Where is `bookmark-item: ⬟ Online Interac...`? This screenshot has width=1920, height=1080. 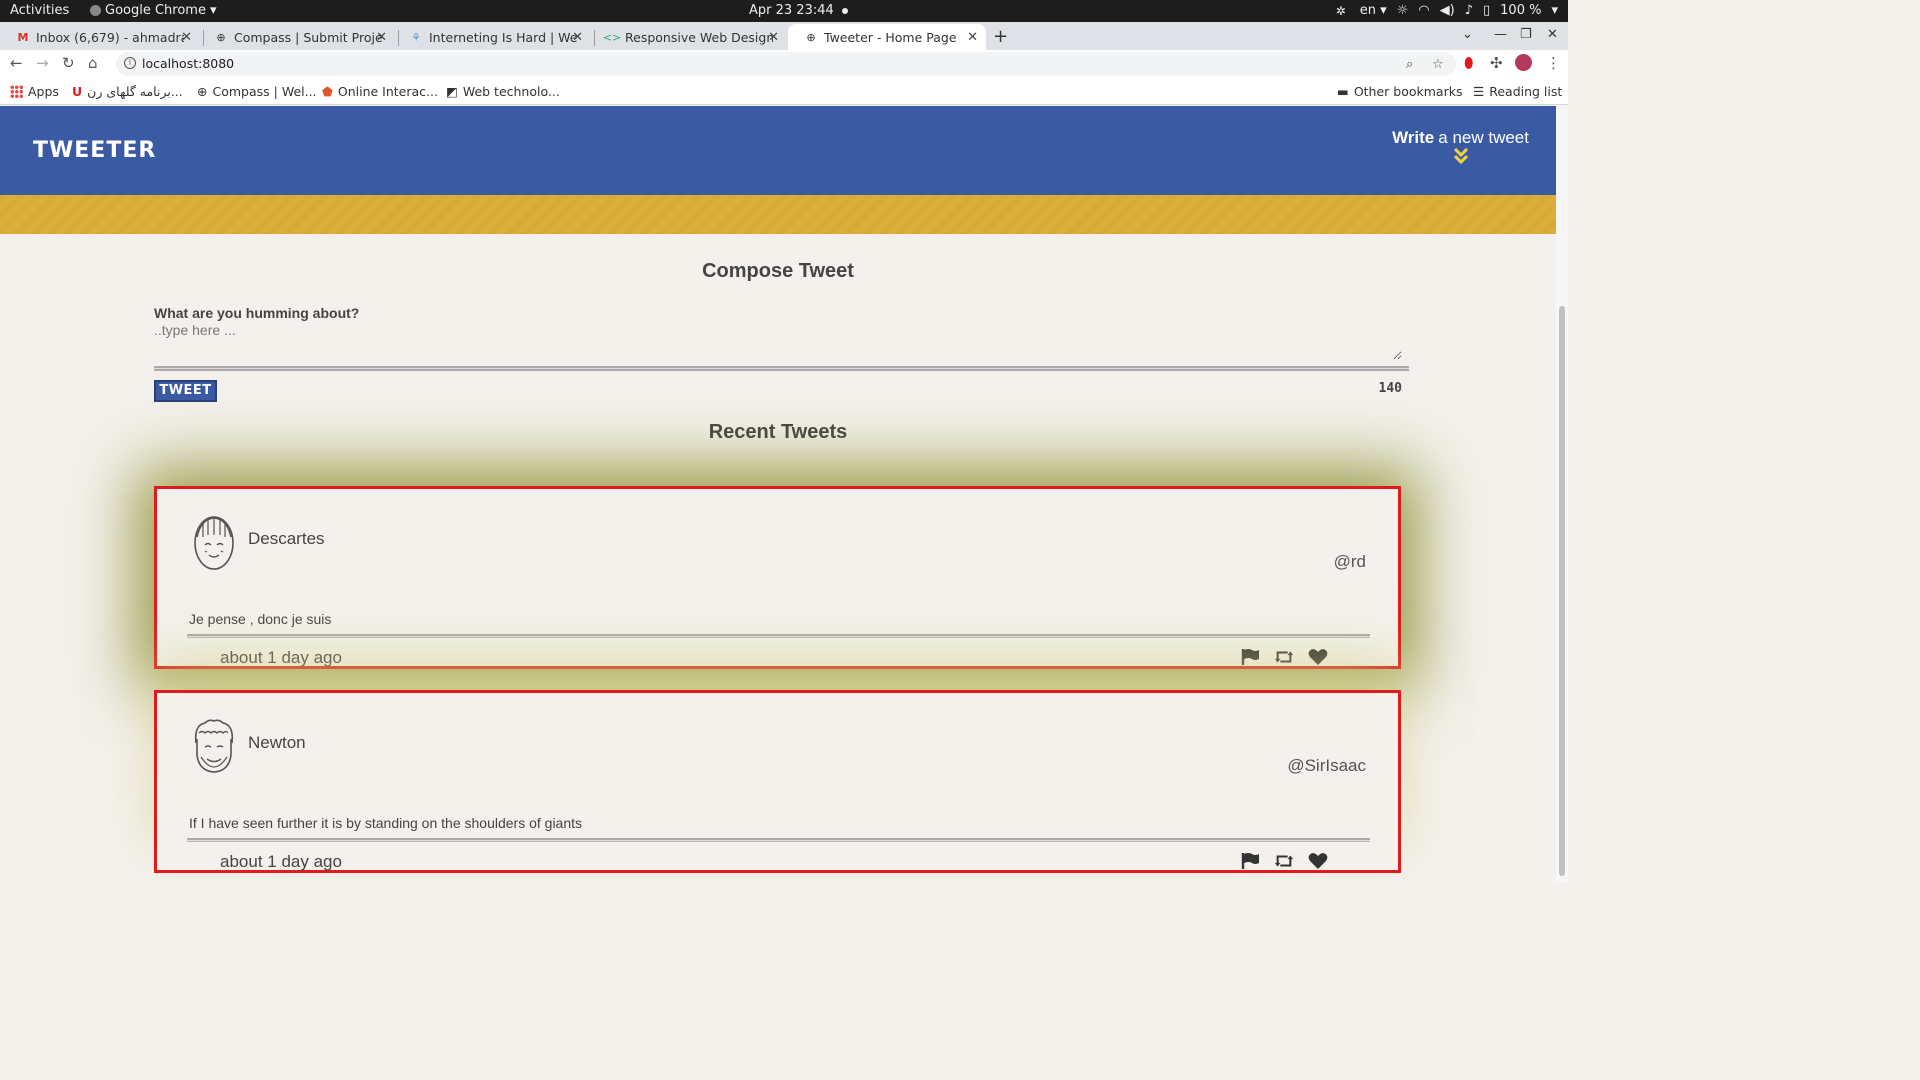 bookmark-item: ⬟ Online Interac... is located at coordinates (380, 91).